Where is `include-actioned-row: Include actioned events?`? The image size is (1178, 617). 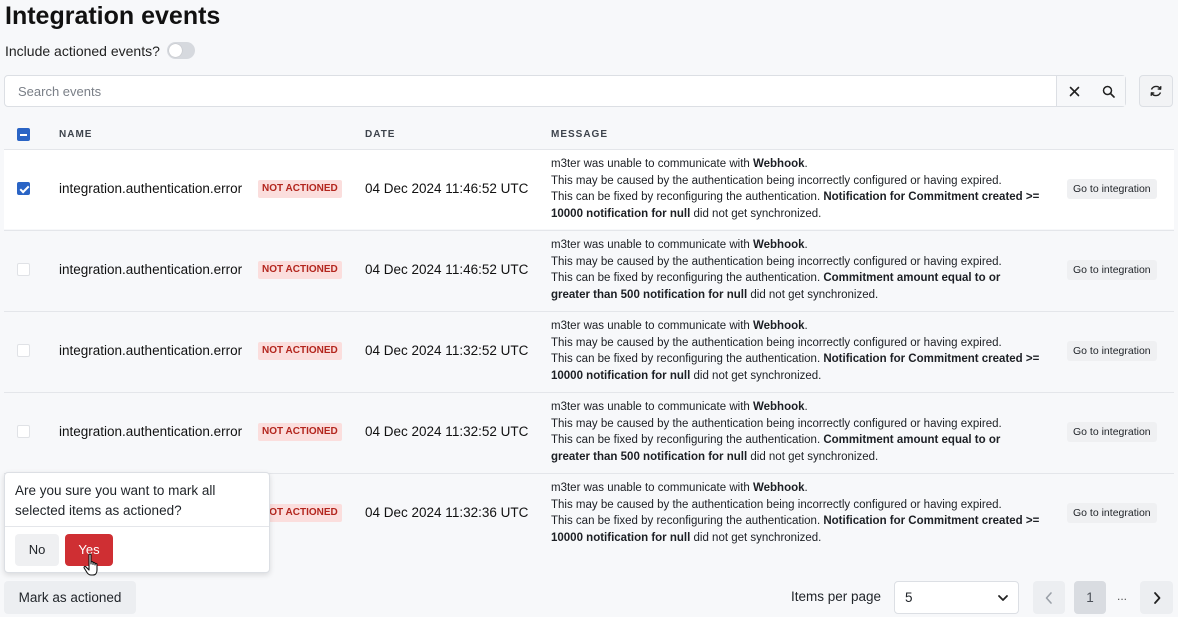
include-actioned-row: Include actioned events? is located at coordinates (100, 50).